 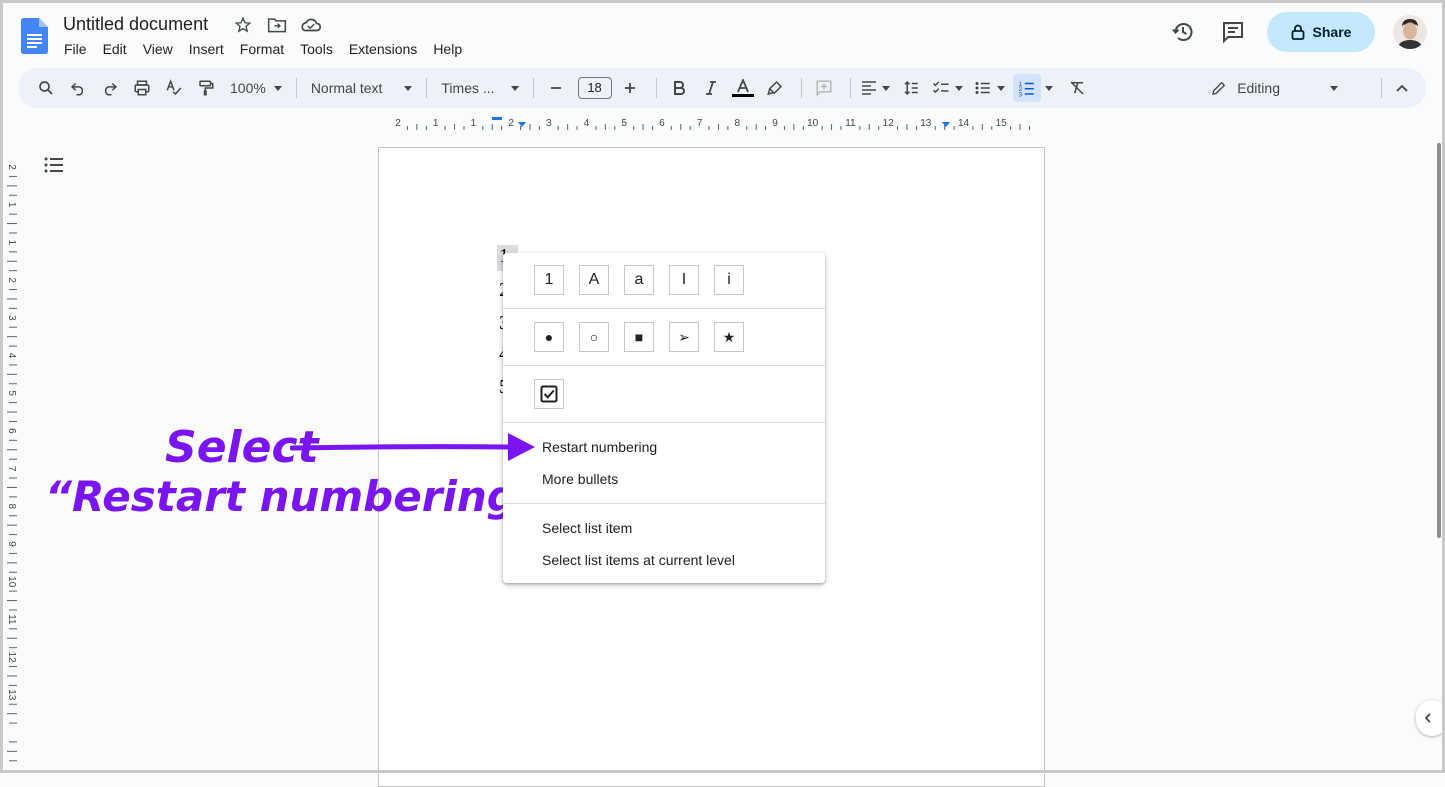 I want to click on spellcheck-icon, so click(x=174, y=88).